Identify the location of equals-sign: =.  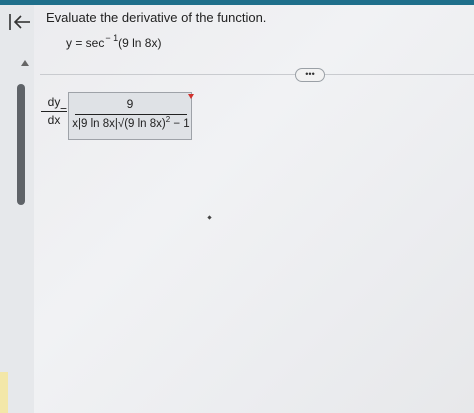
(64, 110).